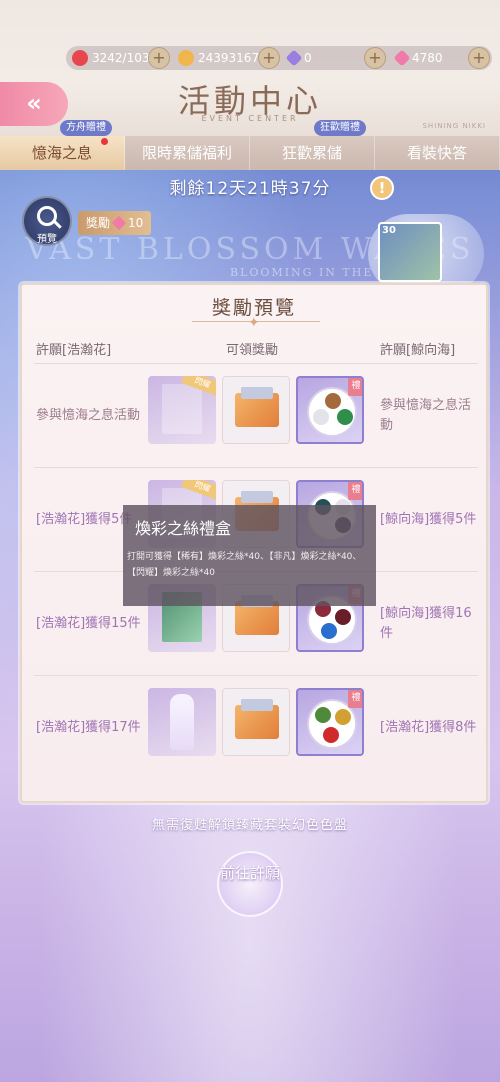 The width and height of the screenshot is (500, 1082). What do you see at coordinates (428, 519) in the screenshot?
I see `row-condition-right: [鯨向海]獲得5件` at bounding box center [428, 519].